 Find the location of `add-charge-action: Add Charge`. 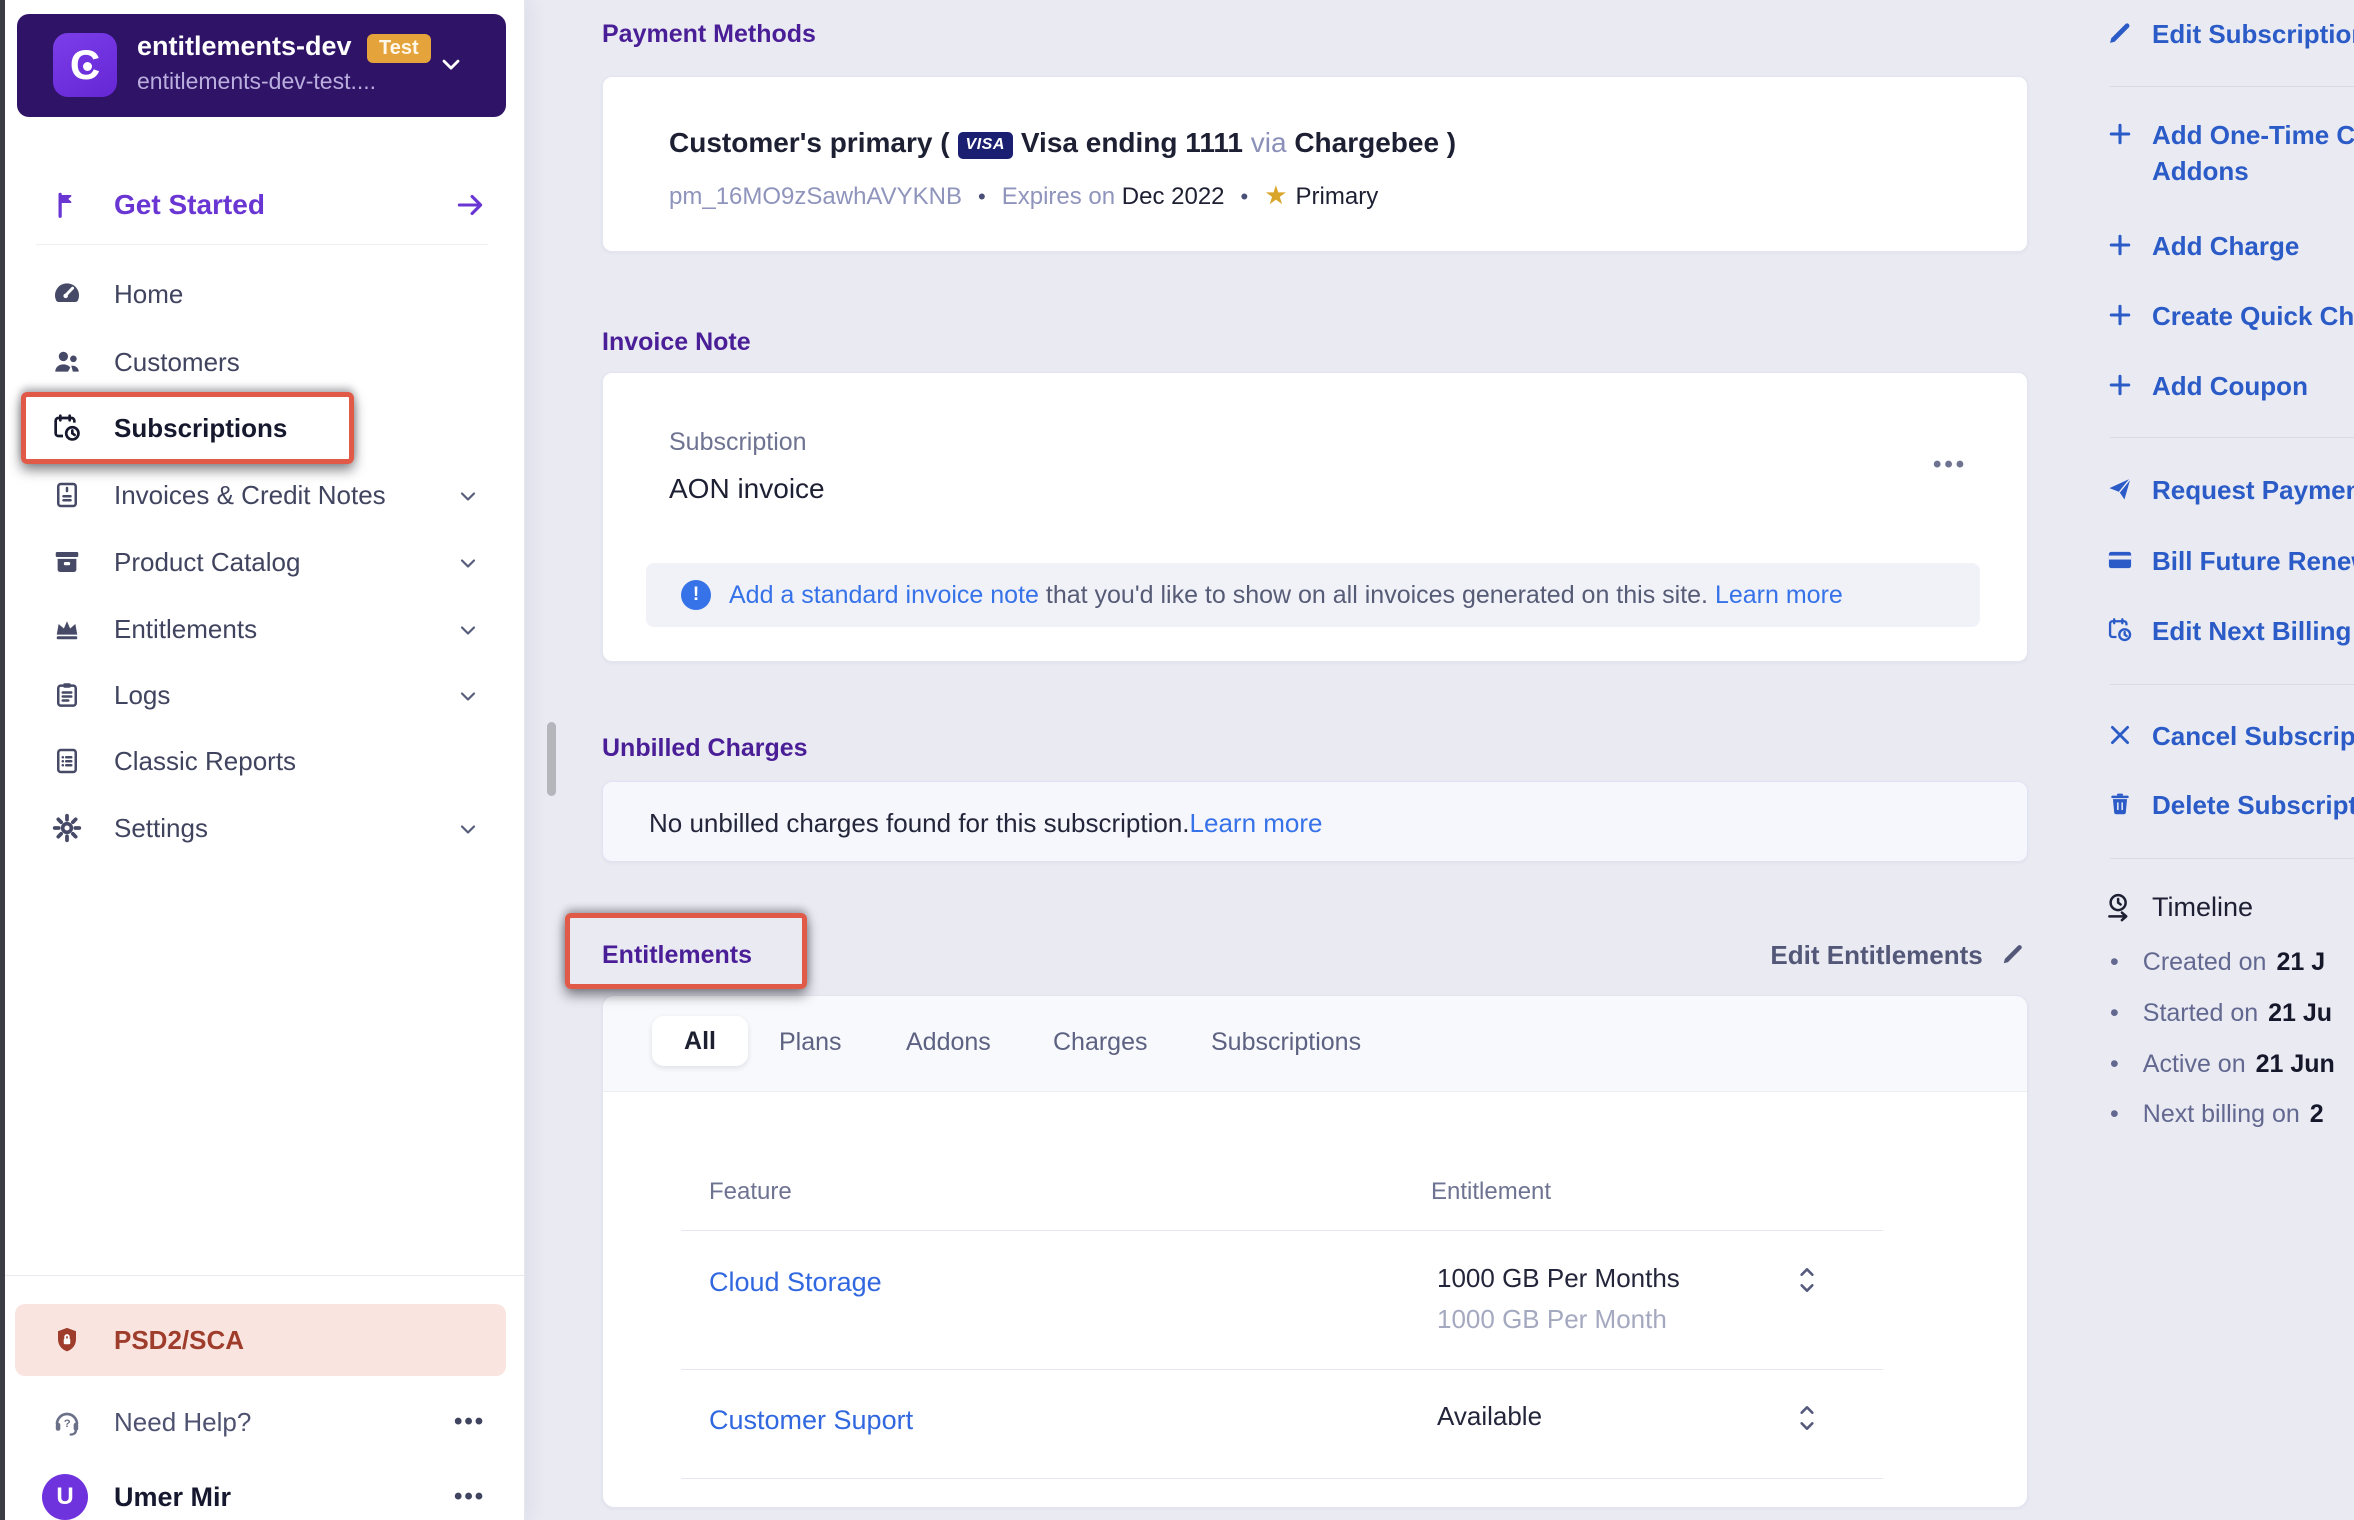

add-charge-action: Add Charge is located at coordinates (2201, 246).